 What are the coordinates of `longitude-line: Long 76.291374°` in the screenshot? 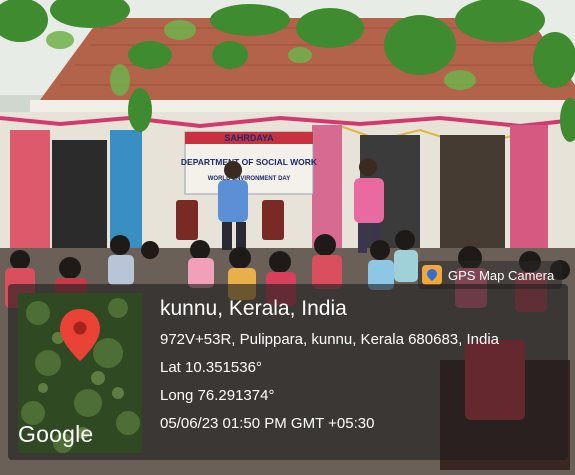 It's located at (217, 395).